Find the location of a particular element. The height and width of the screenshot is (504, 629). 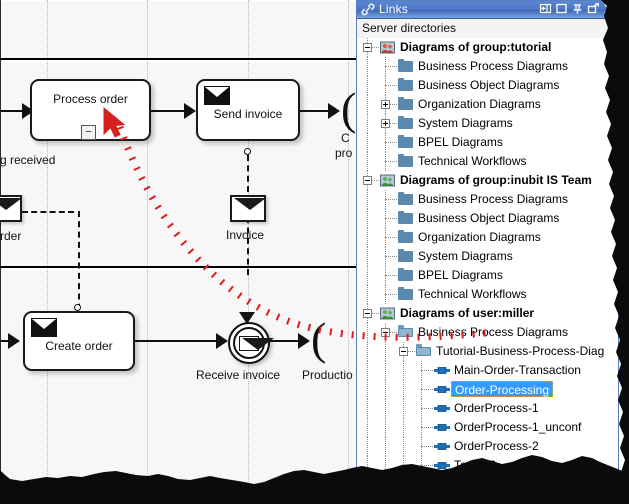

tree-row-label: OrderProcess-1_unconf is located at coordinates (518, 427).